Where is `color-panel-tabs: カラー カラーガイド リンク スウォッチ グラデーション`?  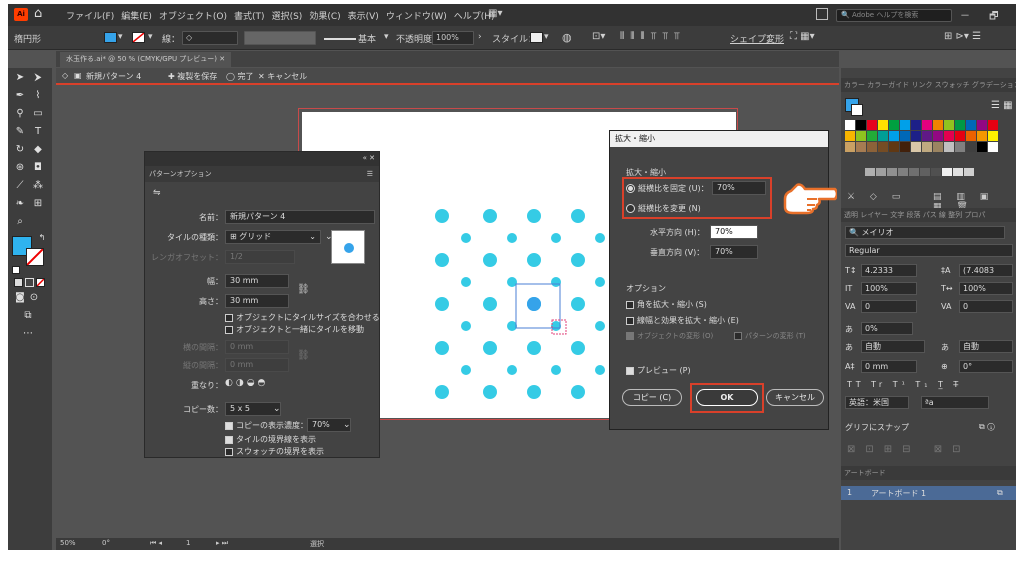 color-panel-tabs: カラー カラーガイド リンク スウォッチ グラデーション is located at coordinates (928, 85).